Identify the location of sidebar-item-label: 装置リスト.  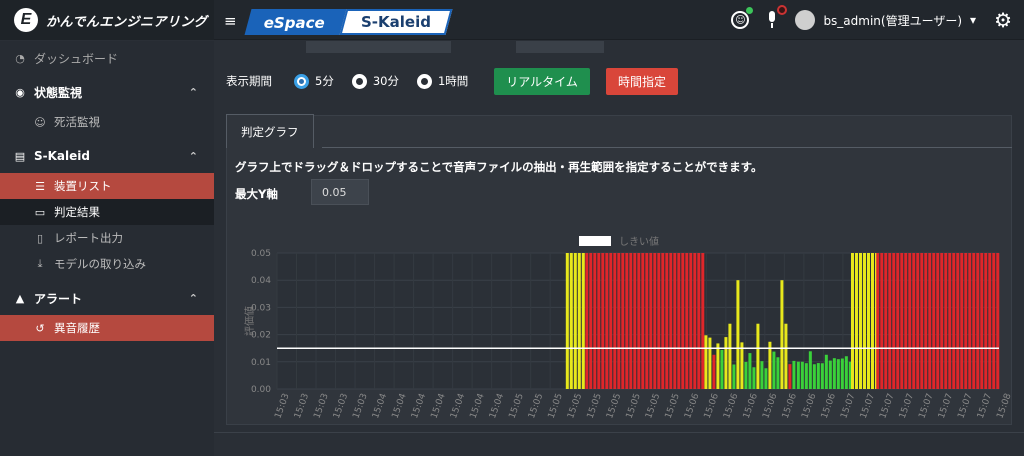
(83, 186).